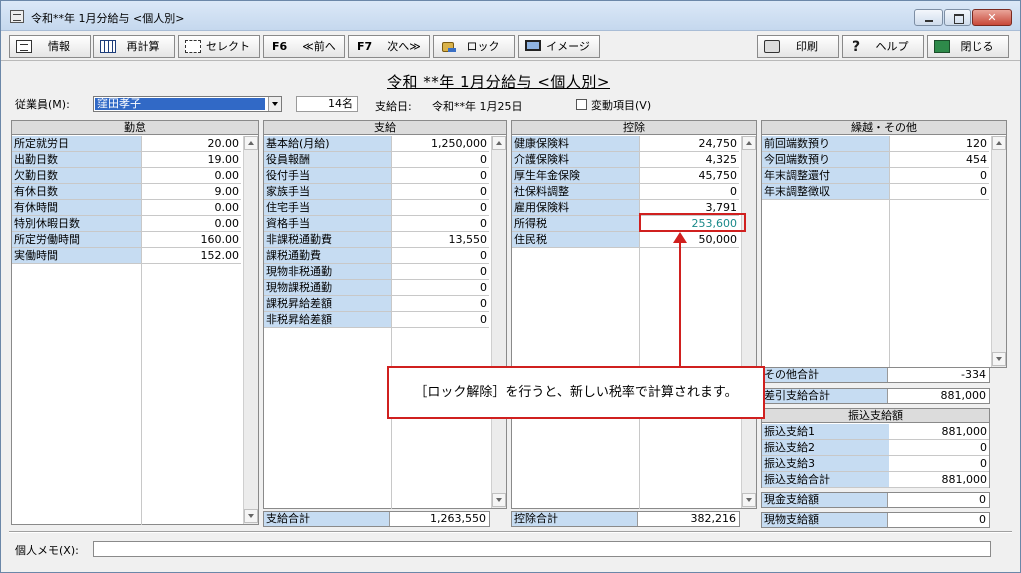 This screenshot has width=1021, height=573. Describe the element at coordinates (581, 104) in the screenshot. I see `checkbox-icon` at that location.